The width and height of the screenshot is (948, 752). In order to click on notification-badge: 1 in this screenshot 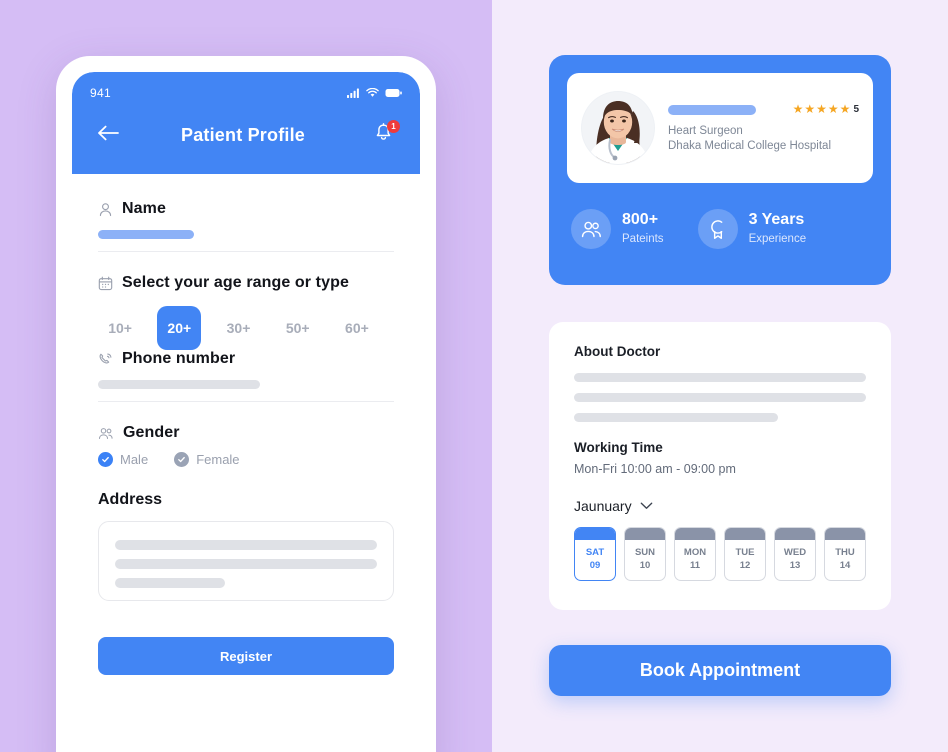, I will do `click(393, 126)`.